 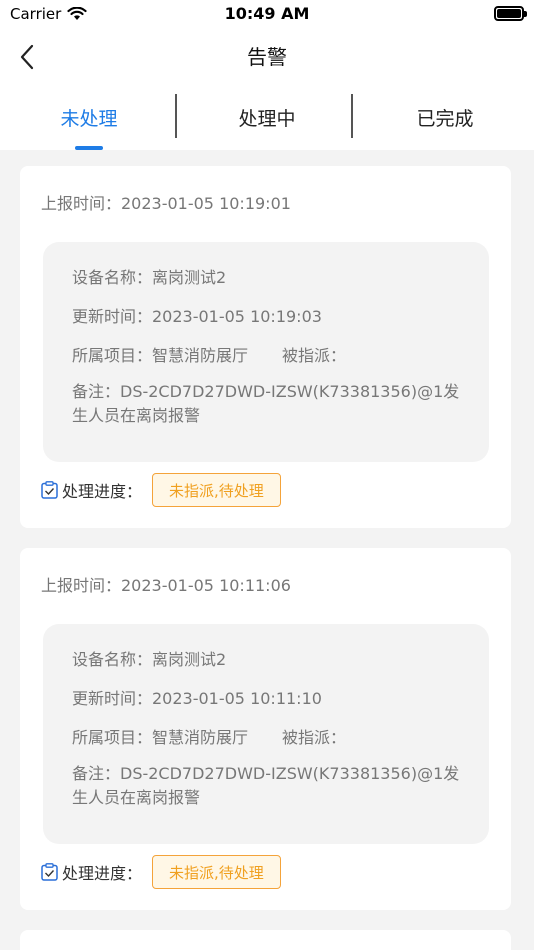 What do you see at coordinates (197, 316) in the screenshot?
I see `update-time: 更新时间：2023-01-05 10:19:03` at bounding box center [197, 316].